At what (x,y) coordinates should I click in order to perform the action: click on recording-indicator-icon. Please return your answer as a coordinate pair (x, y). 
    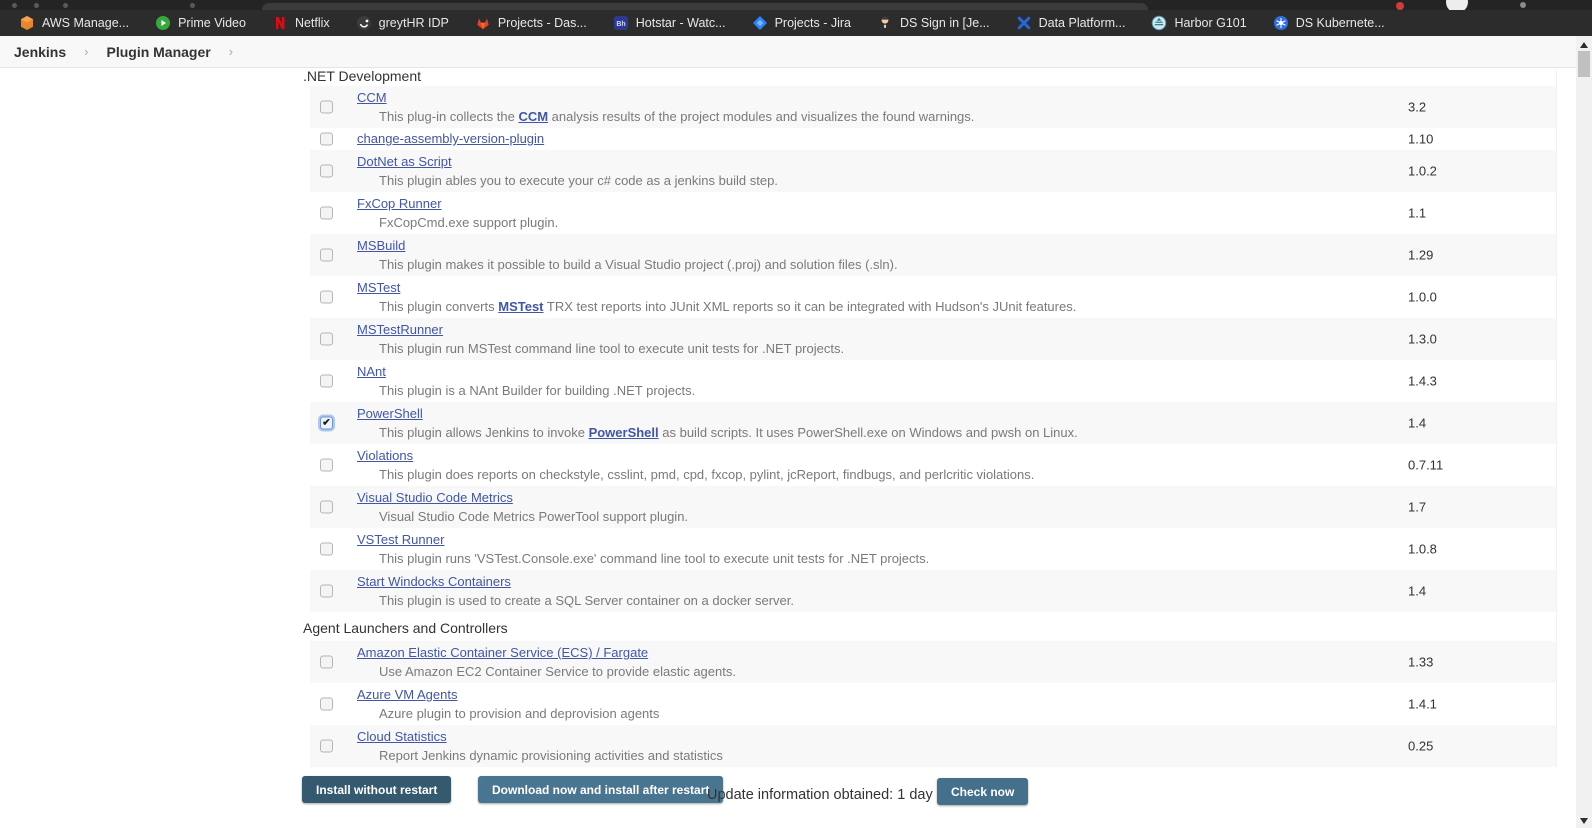
    Looking at the image, I should click on (1400, 6).